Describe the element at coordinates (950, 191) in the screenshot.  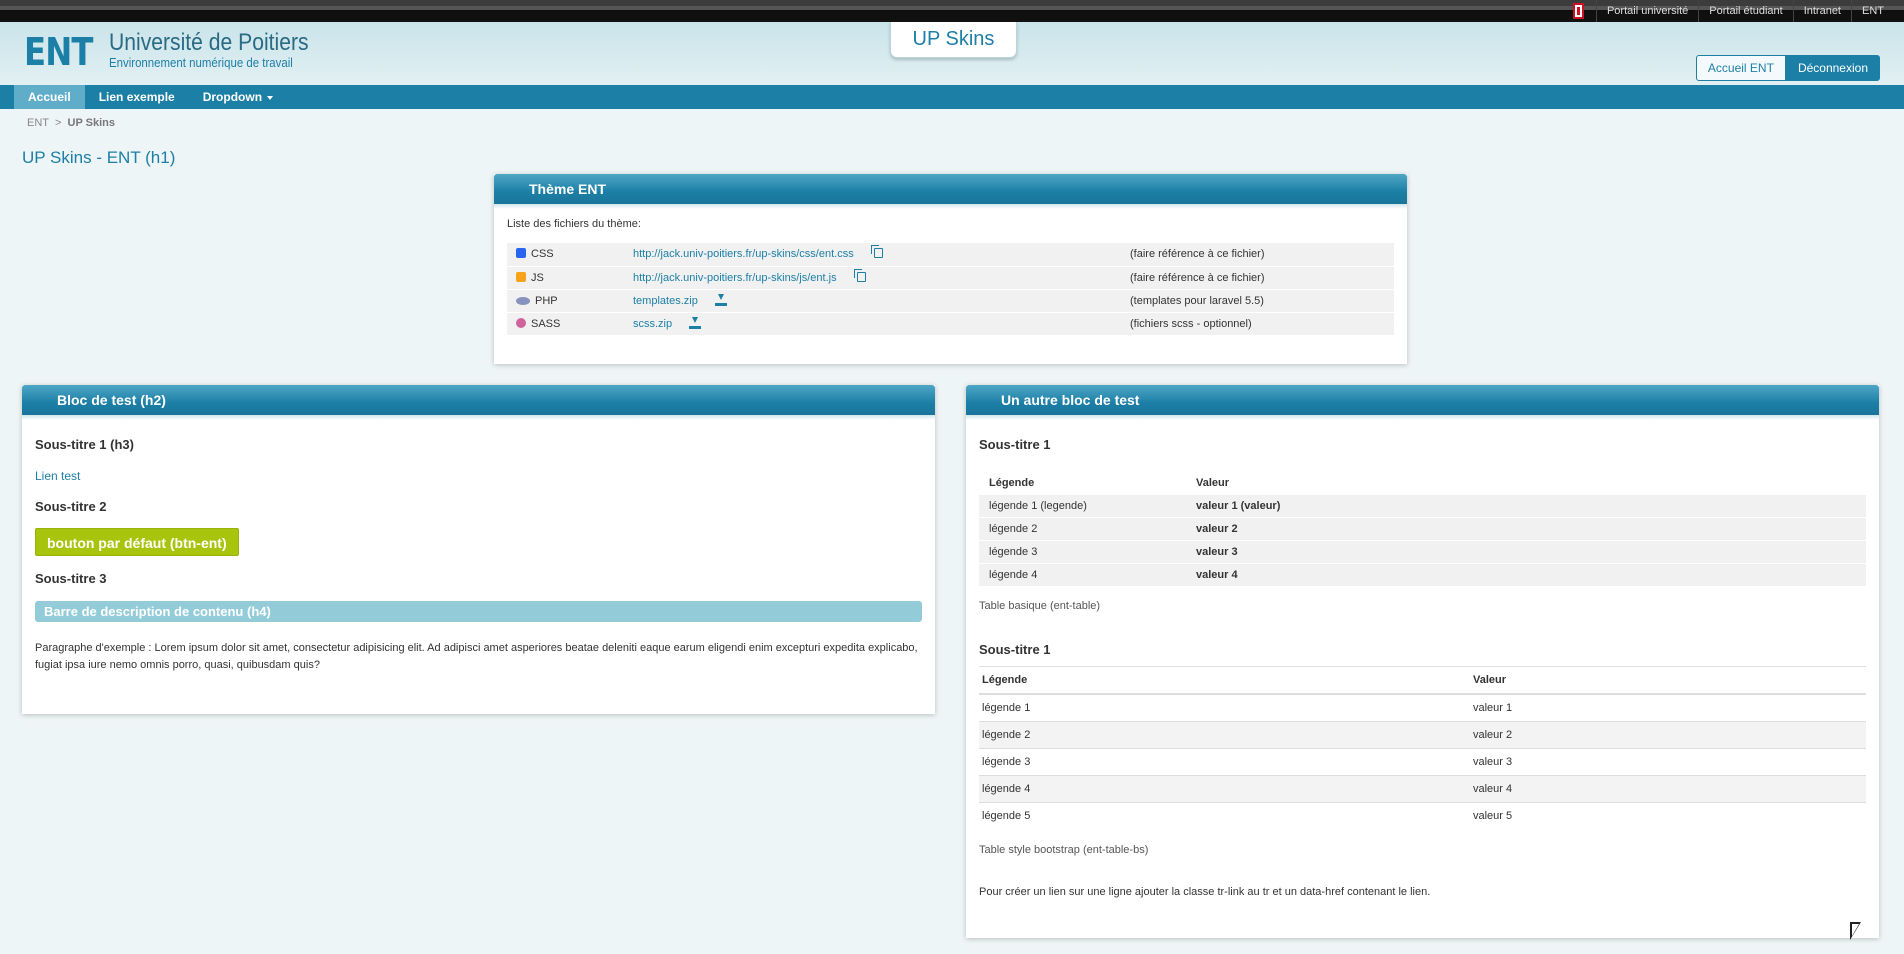
I see `theme-block-title: Thème ENT` at that location.